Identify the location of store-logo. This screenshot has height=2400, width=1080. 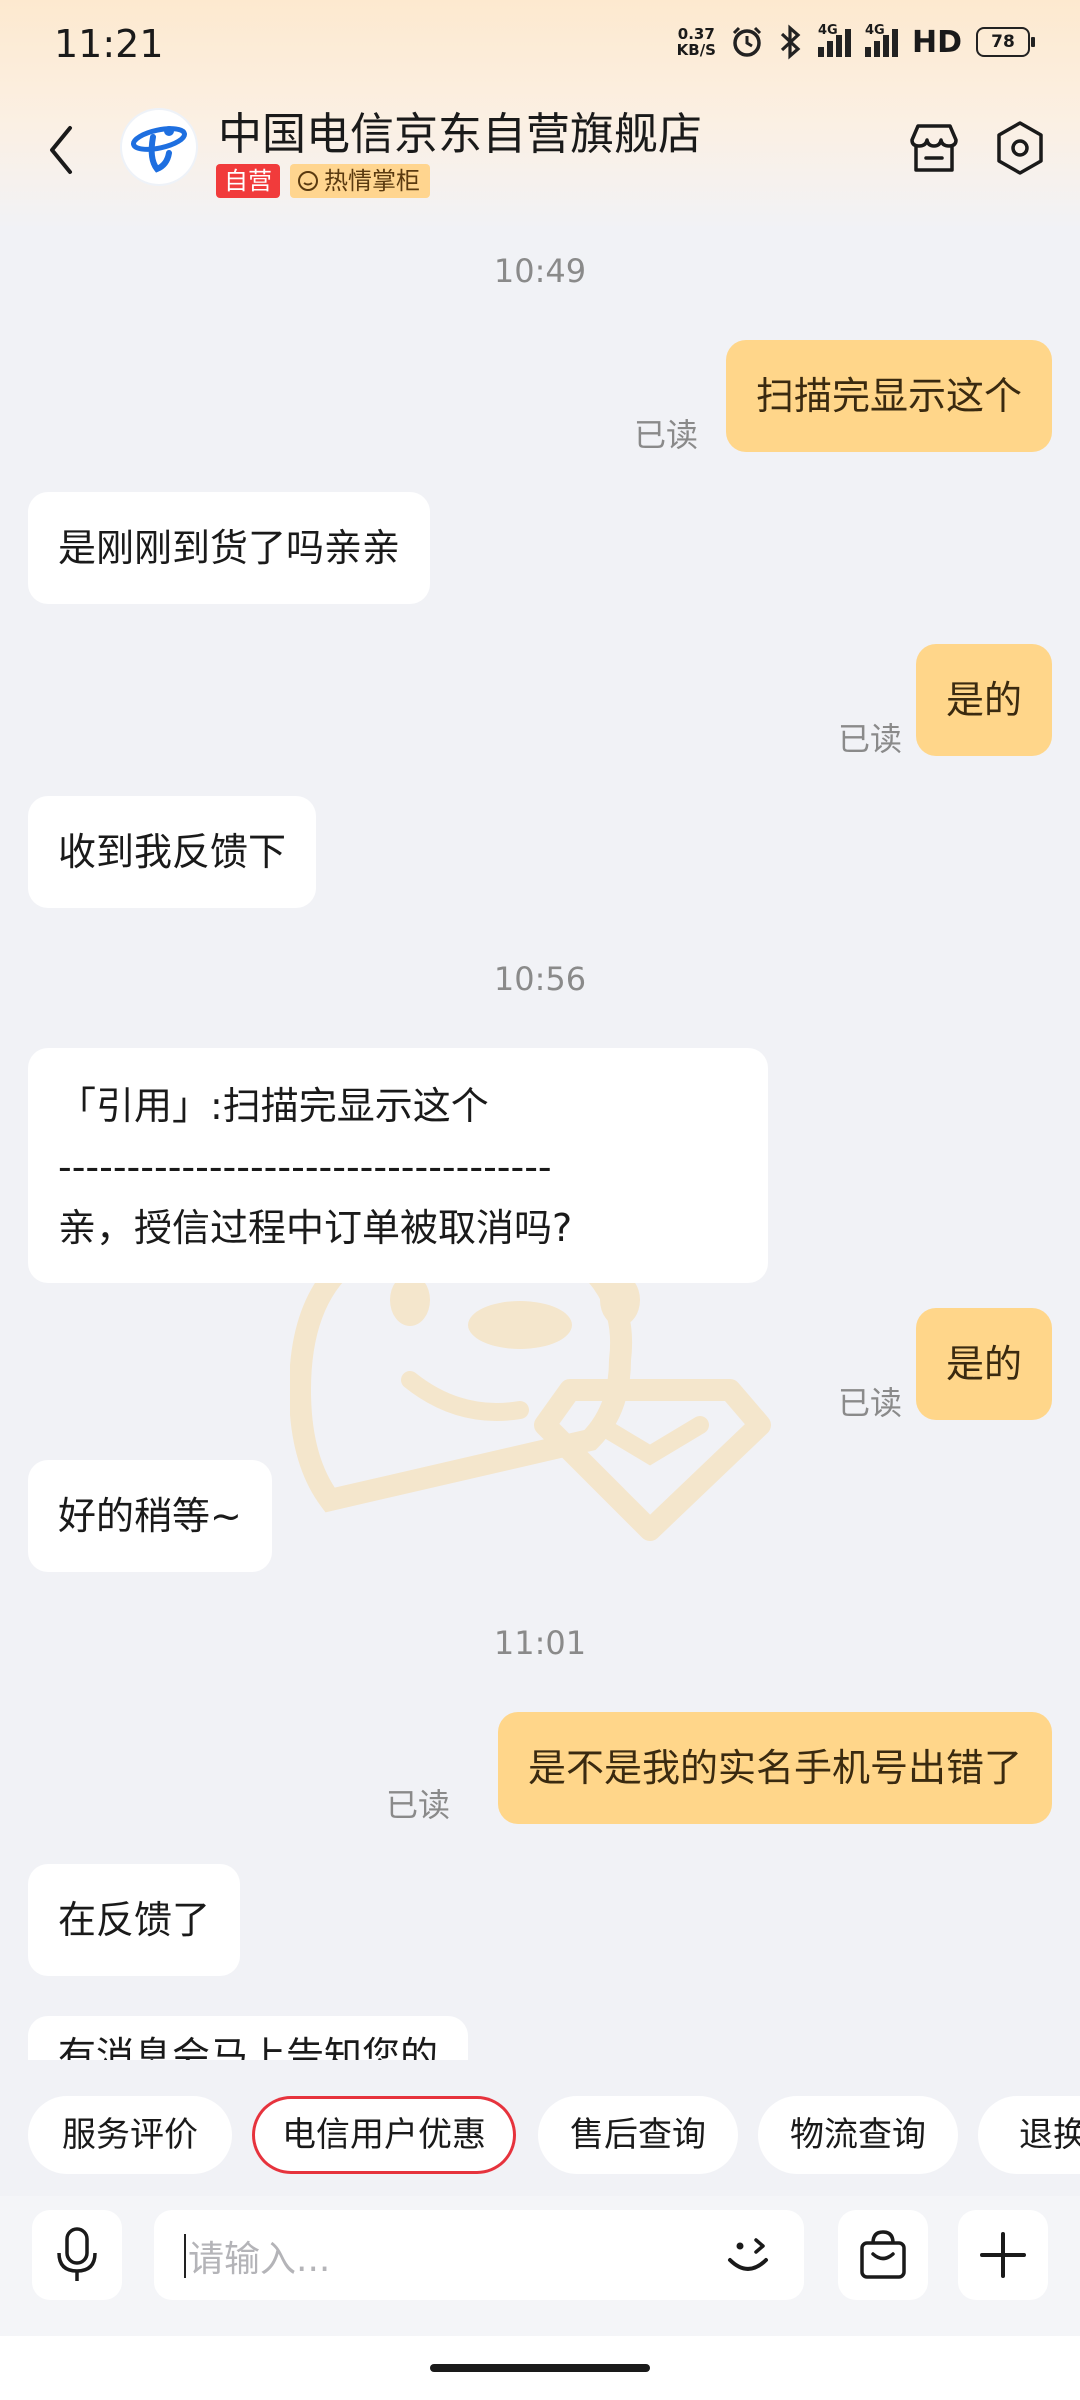
(159, 147).